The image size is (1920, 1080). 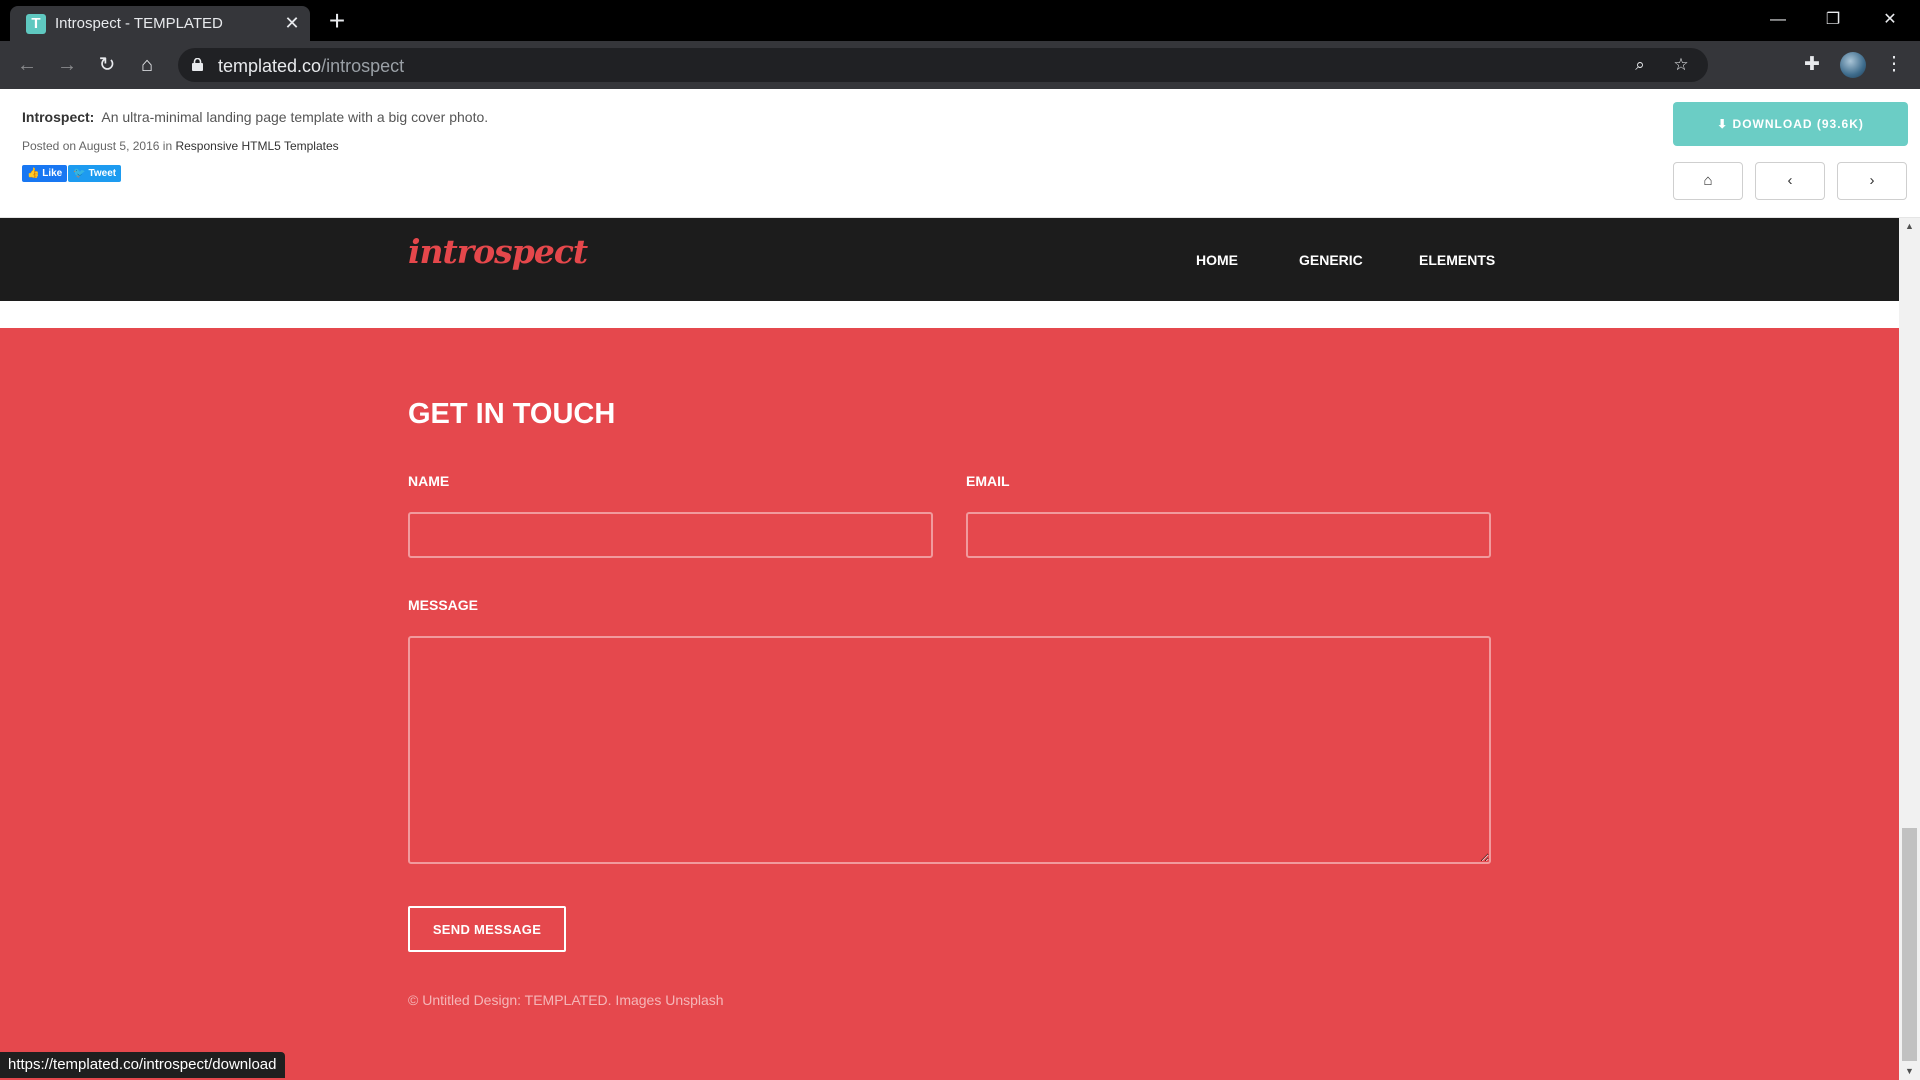 I want to click on lock-icon, so click(x=197, y=64).